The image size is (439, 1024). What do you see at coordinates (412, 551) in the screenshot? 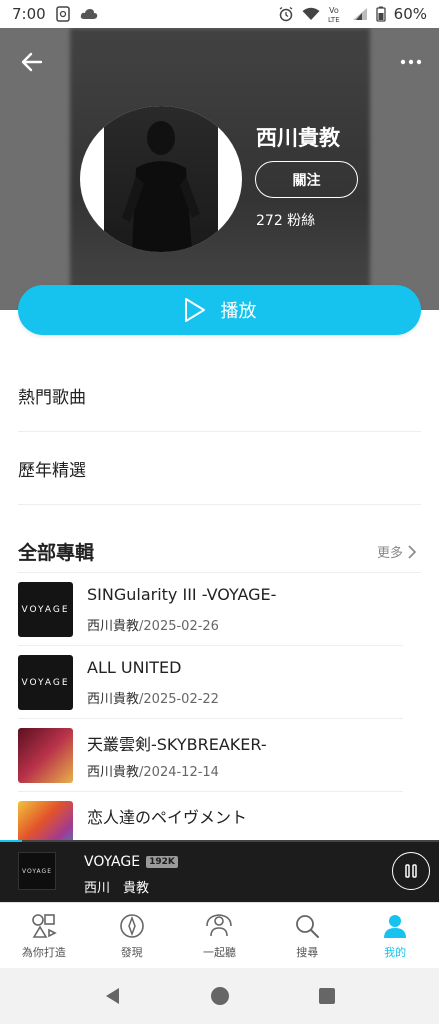
I see `chevron-right-icon` at bounding box center [412, 551].